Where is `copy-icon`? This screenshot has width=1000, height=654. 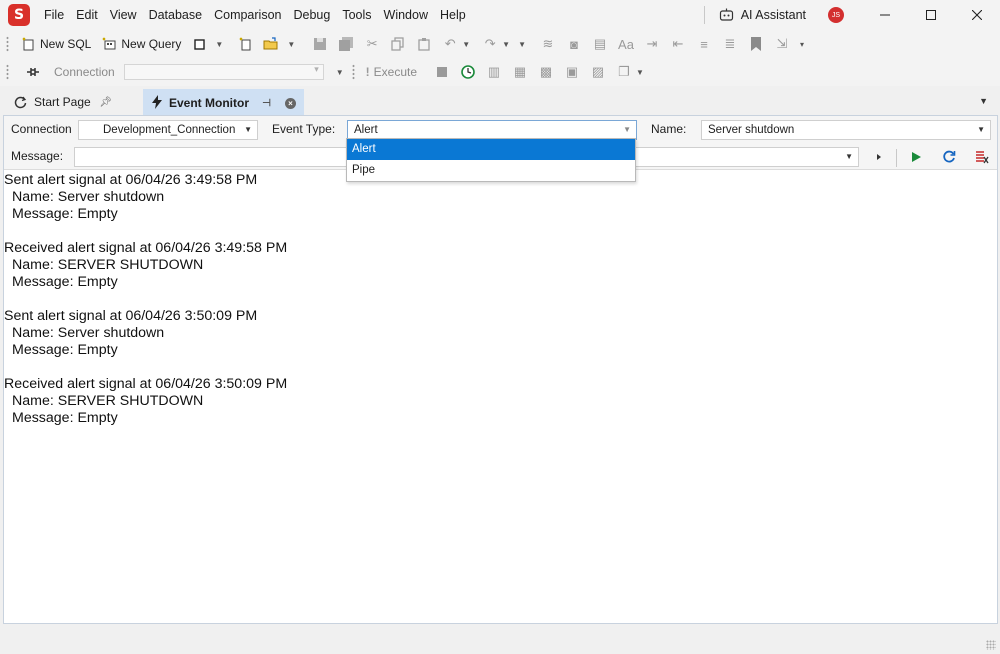
copy-icon is located at coordinates (398, 44).